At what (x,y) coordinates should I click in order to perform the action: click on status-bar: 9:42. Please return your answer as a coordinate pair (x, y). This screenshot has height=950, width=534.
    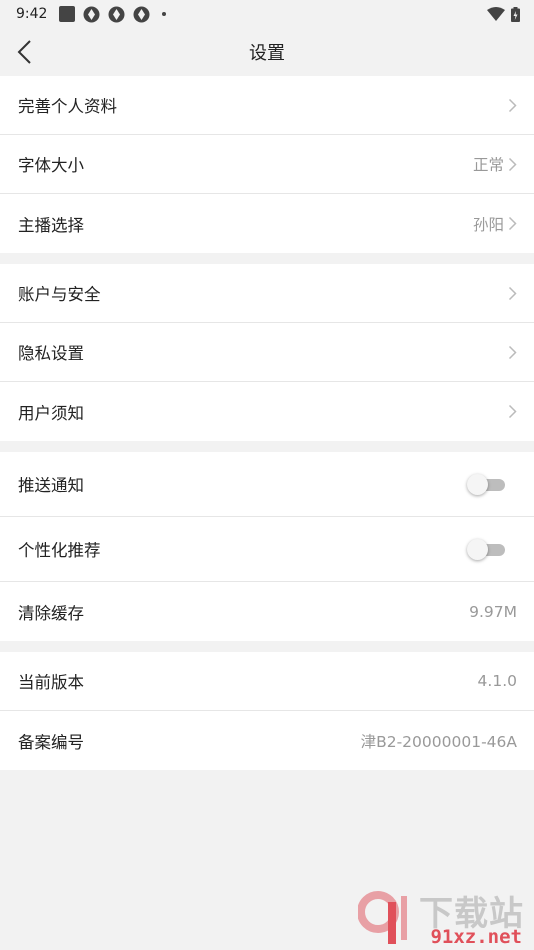
    Looking at the image, I should click on (267, 14).